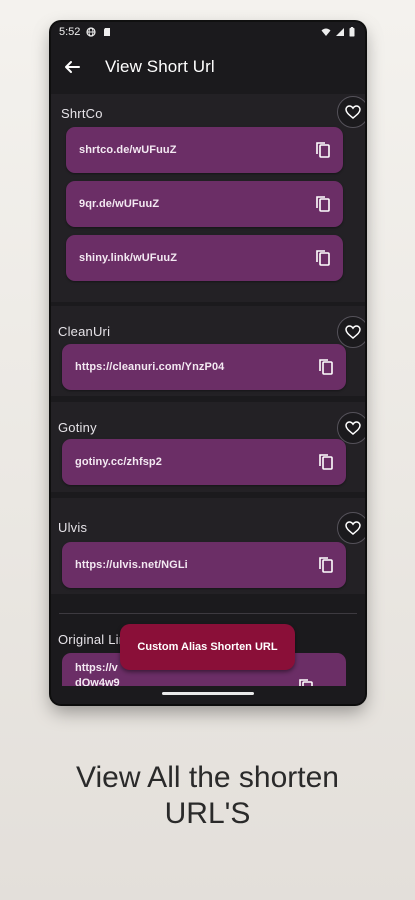 Image resolution: width=415 pixels, height=900 pixels. I want to click on navigation-bar, so click(208, 695).